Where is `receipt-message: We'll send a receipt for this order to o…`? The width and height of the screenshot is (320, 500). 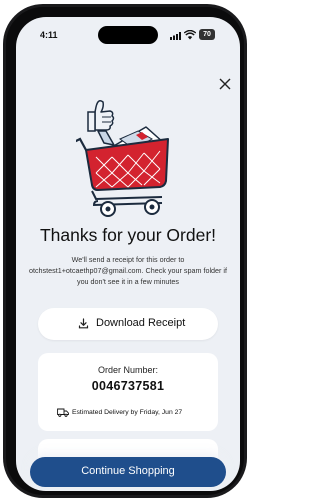
receipt-message: We'll send a receipt for this order to o… is located at coordinates (128, 270).